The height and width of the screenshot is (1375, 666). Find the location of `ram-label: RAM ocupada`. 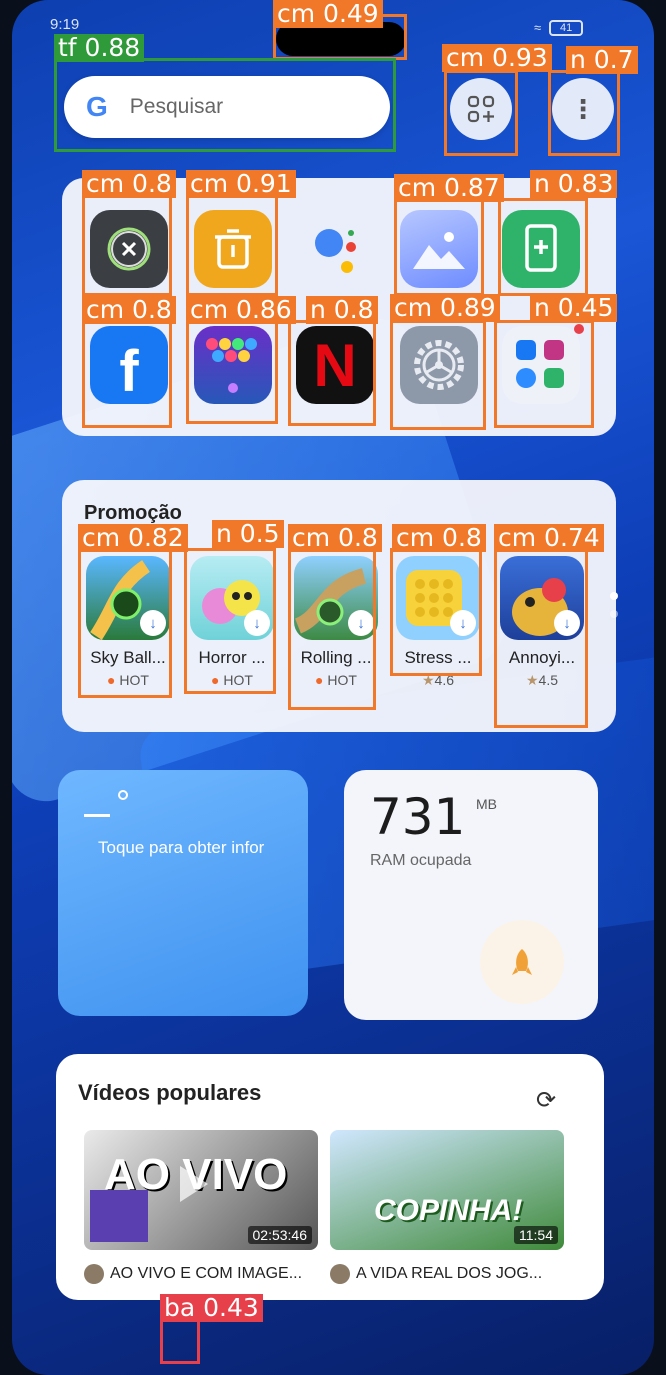

ram-label: RAM ocupada is located at coordinates (421, 860).